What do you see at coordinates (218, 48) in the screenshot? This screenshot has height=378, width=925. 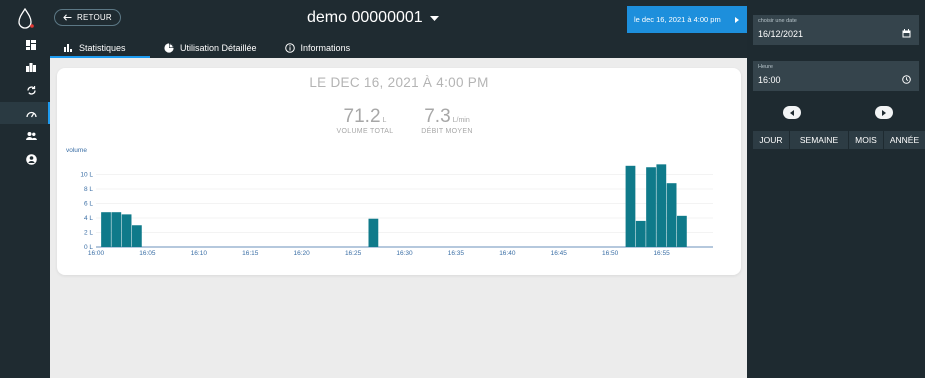 I see `tab-label: Utilisation Détaillée` at bounding box center [218, 48].